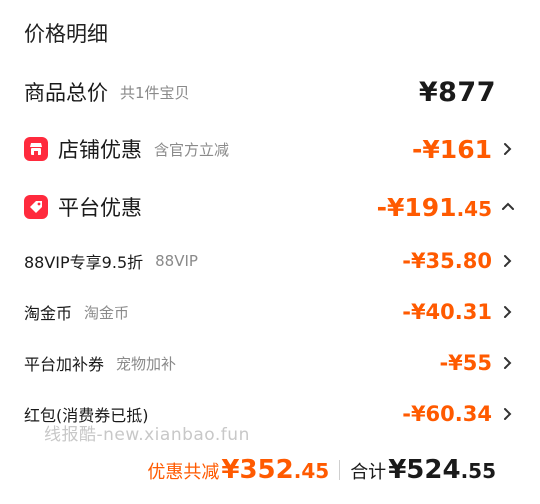  I want to click on summary-bar: 优惠共减 ¥352.45 合计 ¥524.55, so click(321, 470).